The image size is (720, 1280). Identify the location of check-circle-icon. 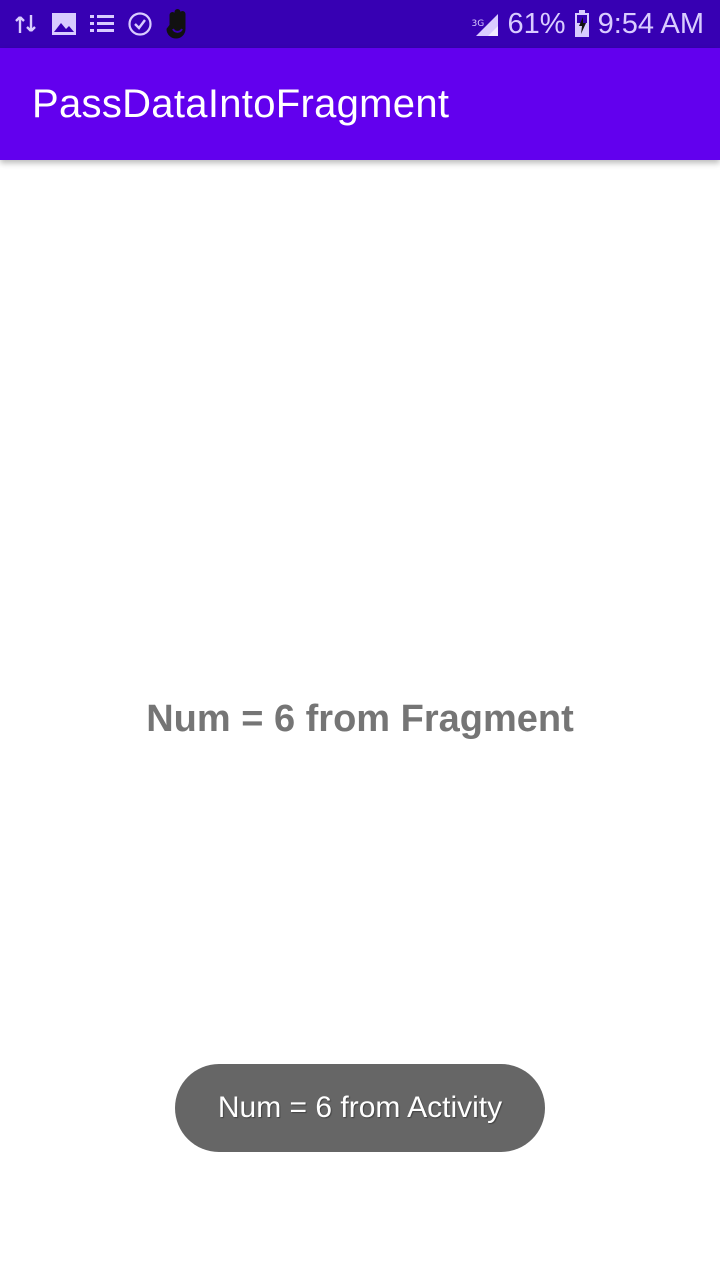
(140, 24).